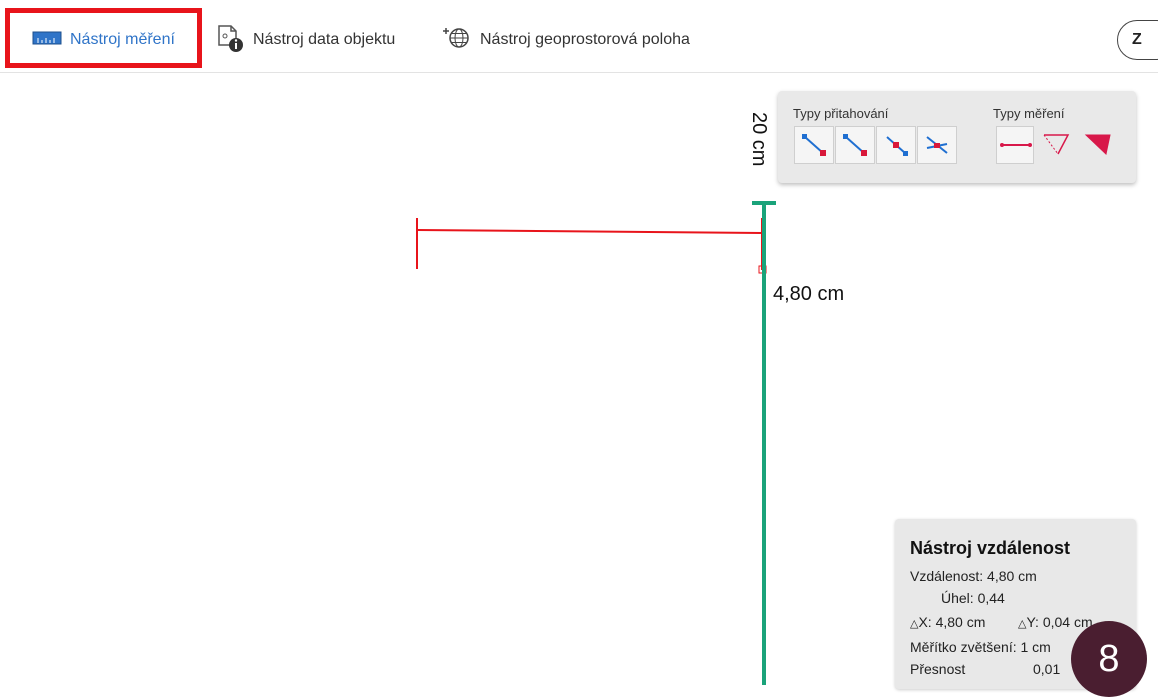  I want to click on snap-intersection-icon, so click(937, 145).